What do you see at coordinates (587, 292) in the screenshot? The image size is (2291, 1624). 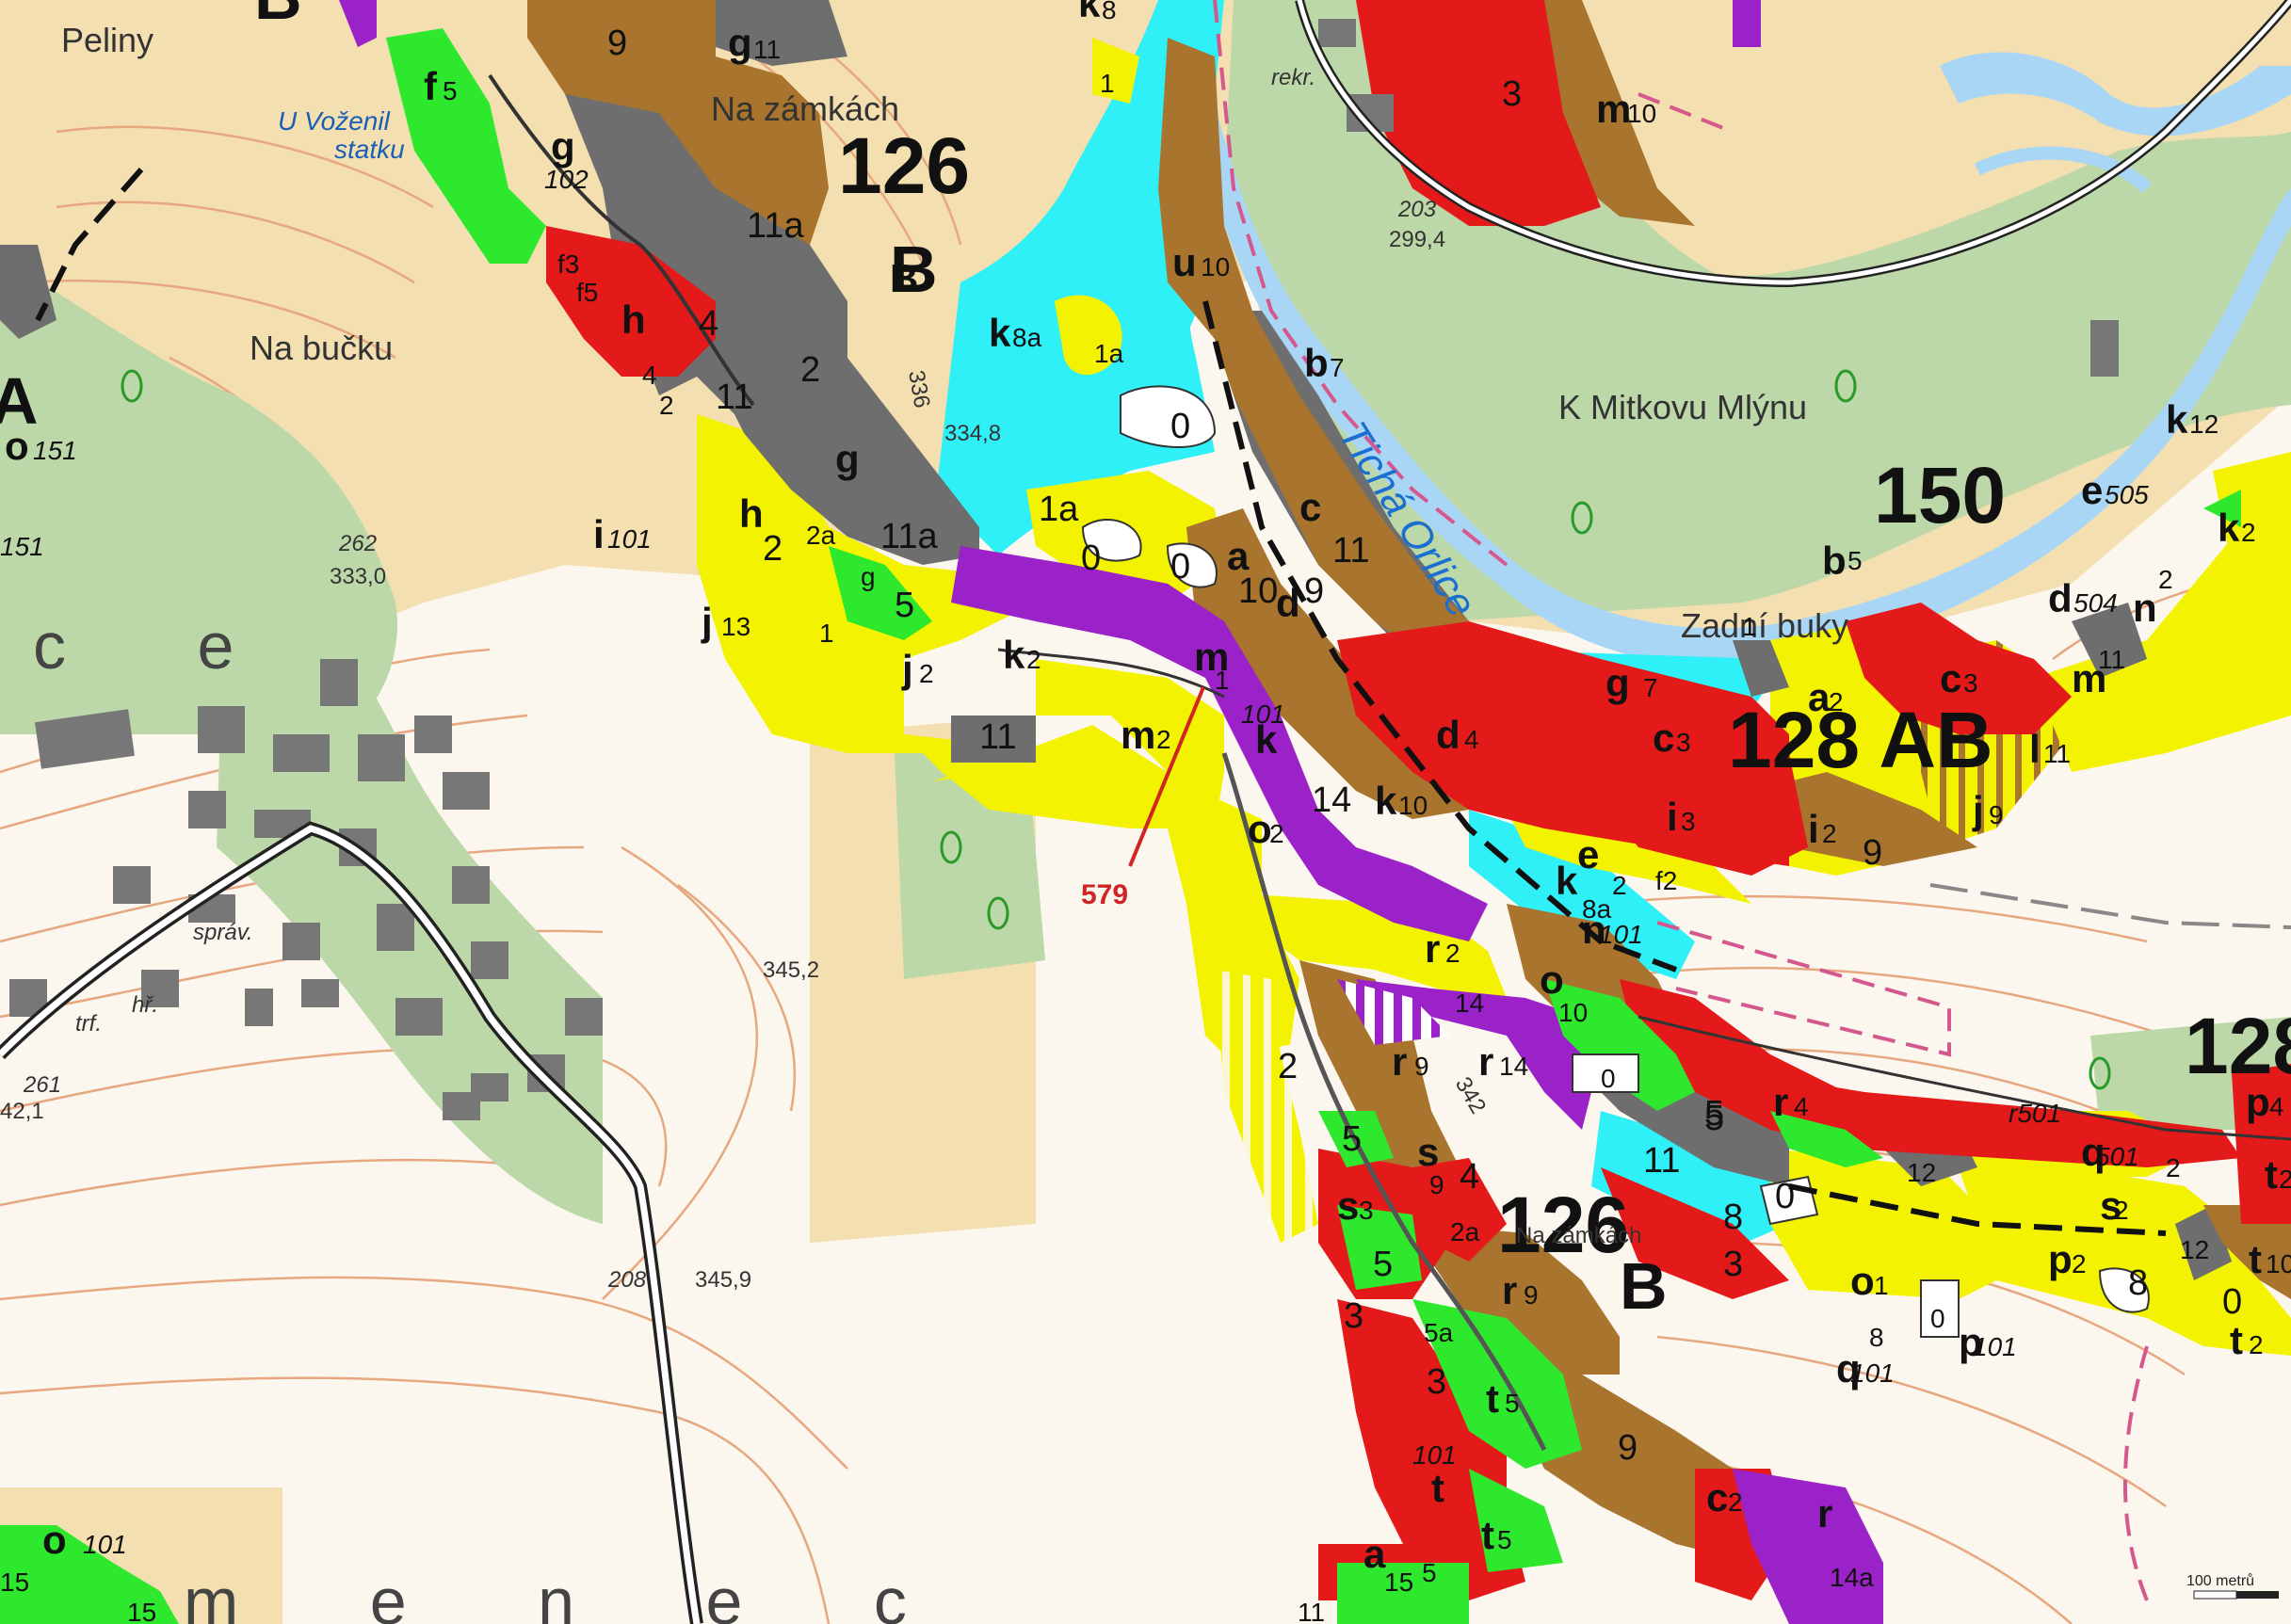 I see `stand-label: f5` at bounding box center [587, 292].